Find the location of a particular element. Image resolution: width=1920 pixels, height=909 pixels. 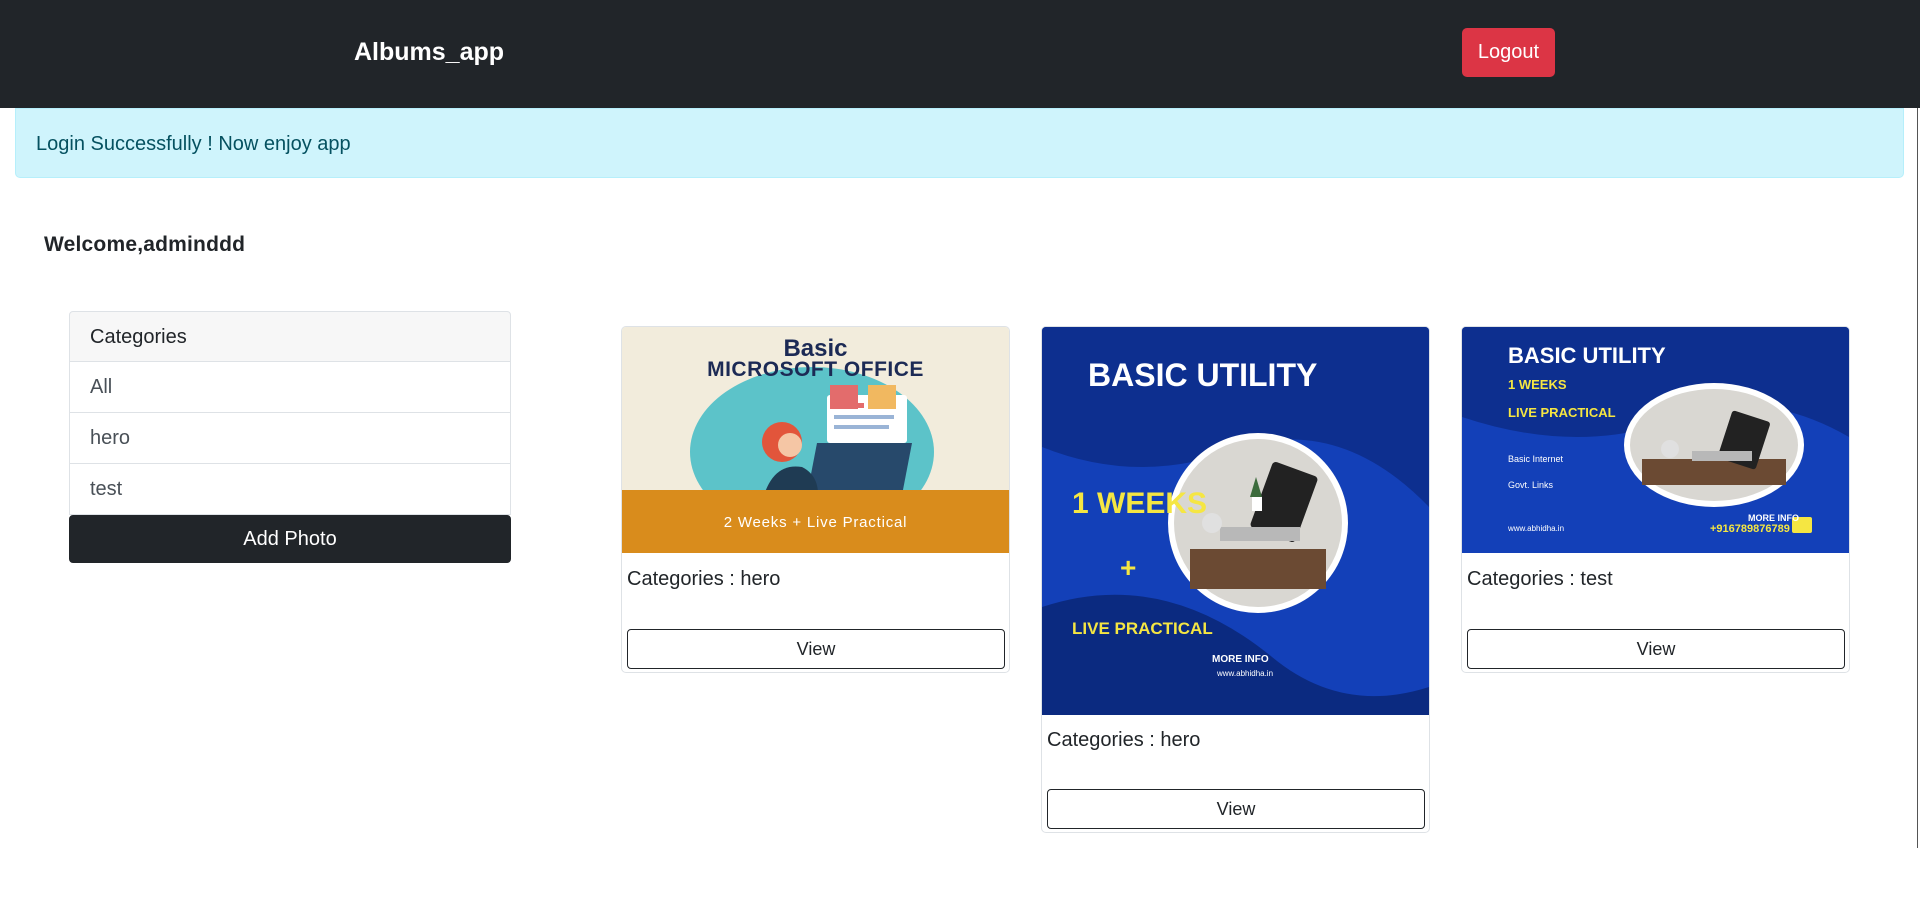

image-text: Govt. Links is located at coordinates (1531, 485).